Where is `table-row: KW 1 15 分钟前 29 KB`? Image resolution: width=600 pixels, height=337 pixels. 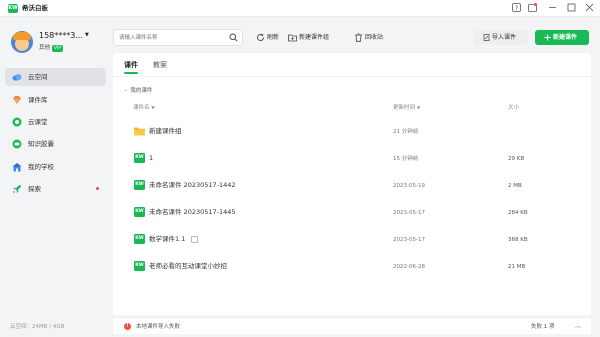
table-row: KW 1 15 分钟前 29 KB is located at coordinates (352, 158).